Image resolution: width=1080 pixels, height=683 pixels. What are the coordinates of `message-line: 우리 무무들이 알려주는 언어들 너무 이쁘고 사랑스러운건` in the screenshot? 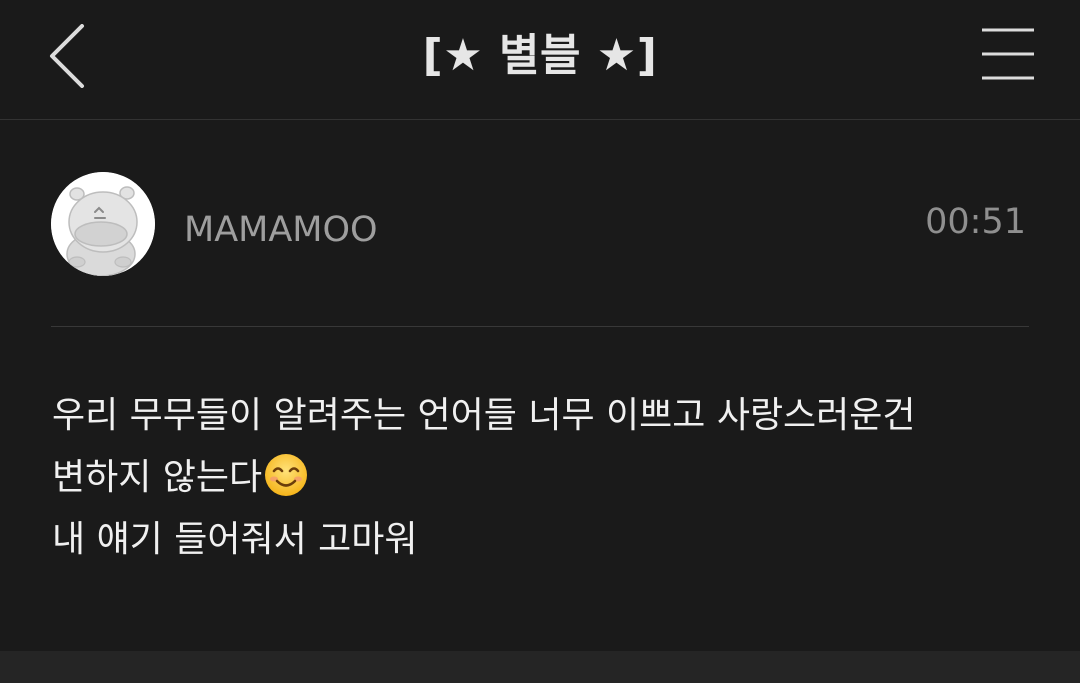 It's located at (484, 415).